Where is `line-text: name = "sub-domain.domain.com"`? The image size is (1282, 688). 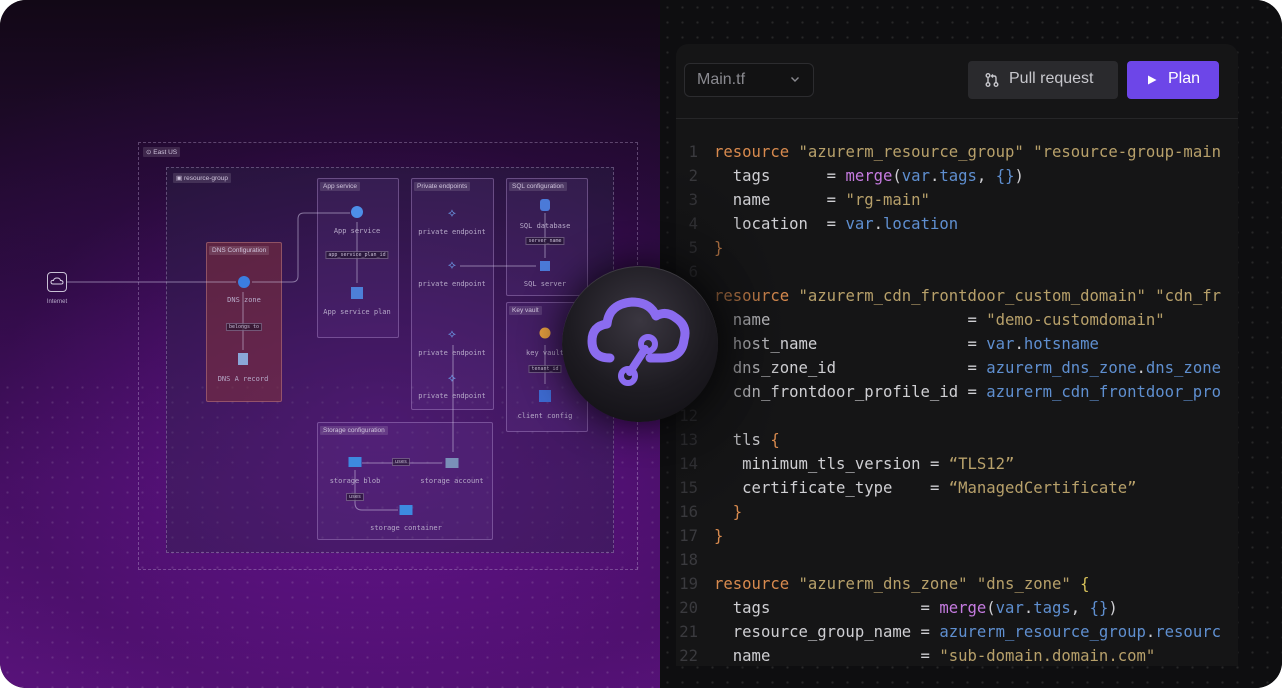 line-text: name = "sub-domain.domain.com" is located at coordinates (935, 656).